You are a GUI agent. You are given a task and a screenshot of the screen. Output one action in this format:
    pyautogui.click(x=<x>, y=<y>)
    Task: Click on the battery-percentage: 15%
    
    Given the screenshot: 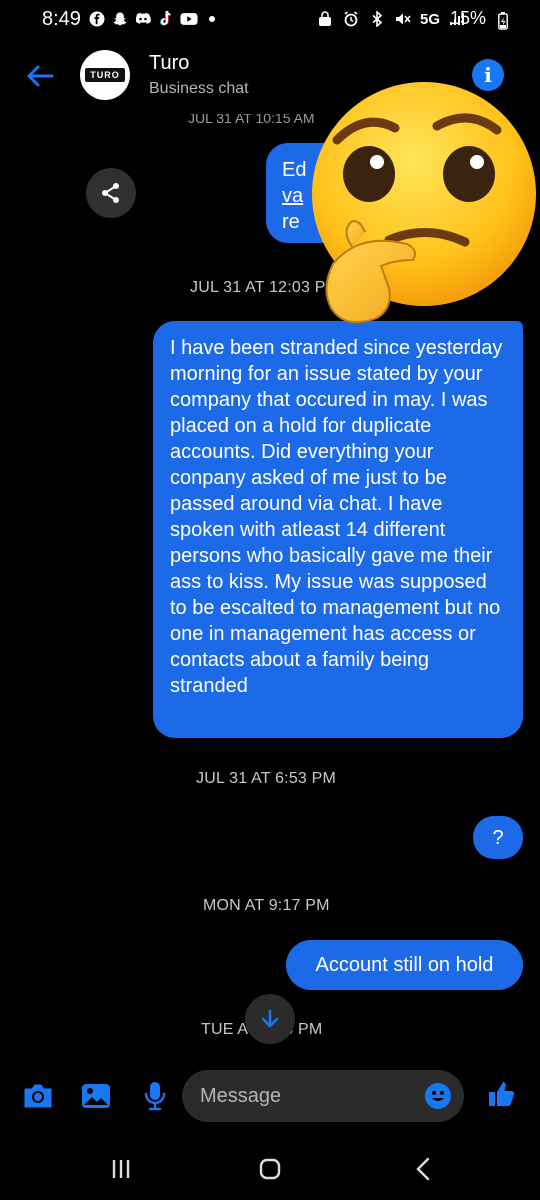 What is the action you would take?
    pyautogui.click(x=468, y=18)
    